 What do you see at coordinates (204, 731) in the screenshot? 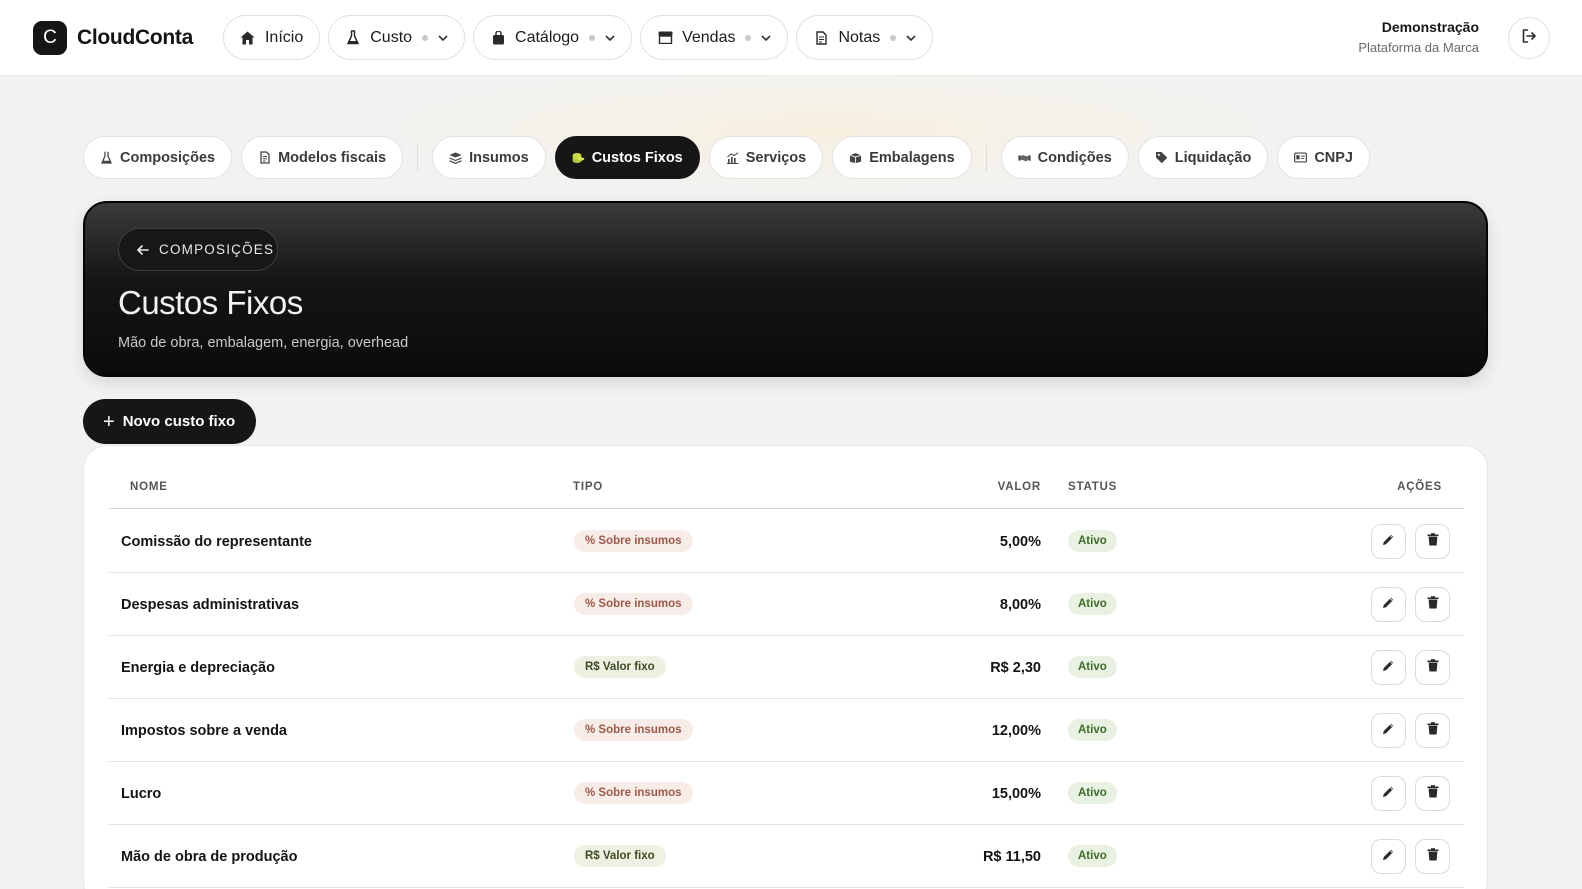
I see `cost-name: Impostos sobre a venda` at bounding box center [204, 731].